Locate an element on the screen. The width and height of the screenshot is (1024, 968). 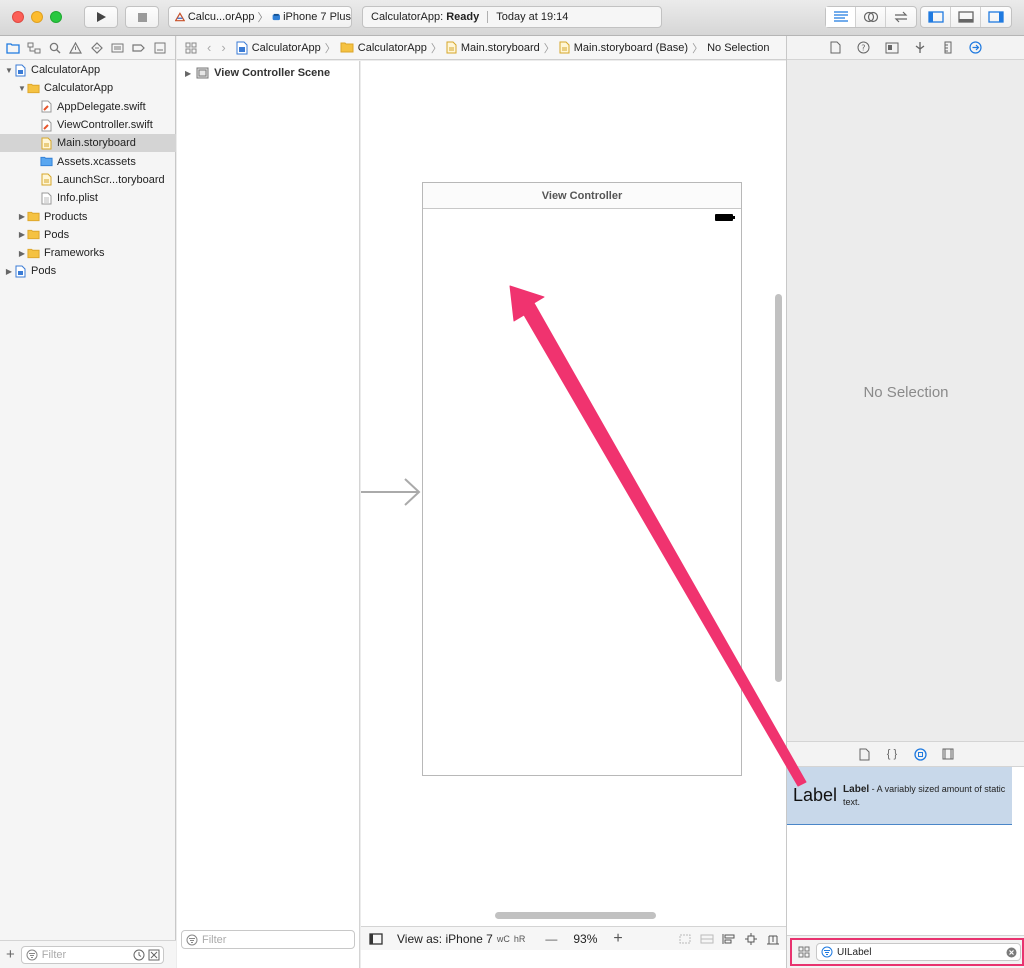
symbol-nav-tab is located at coordinates (33, 47).